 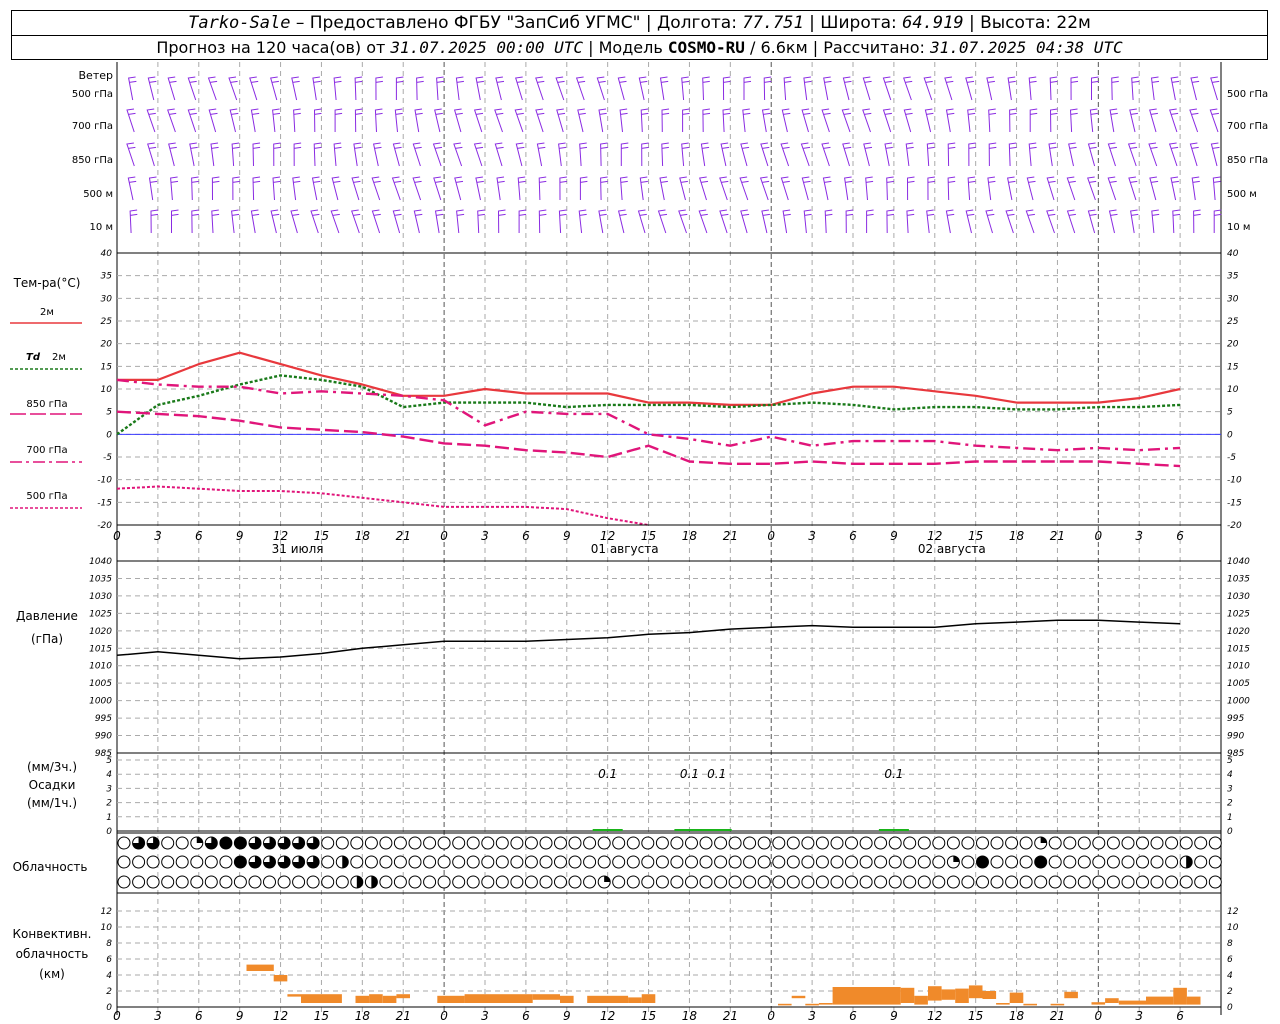 I want to click on conv-tick-label-right: 2, so click(x=1230, y=992).